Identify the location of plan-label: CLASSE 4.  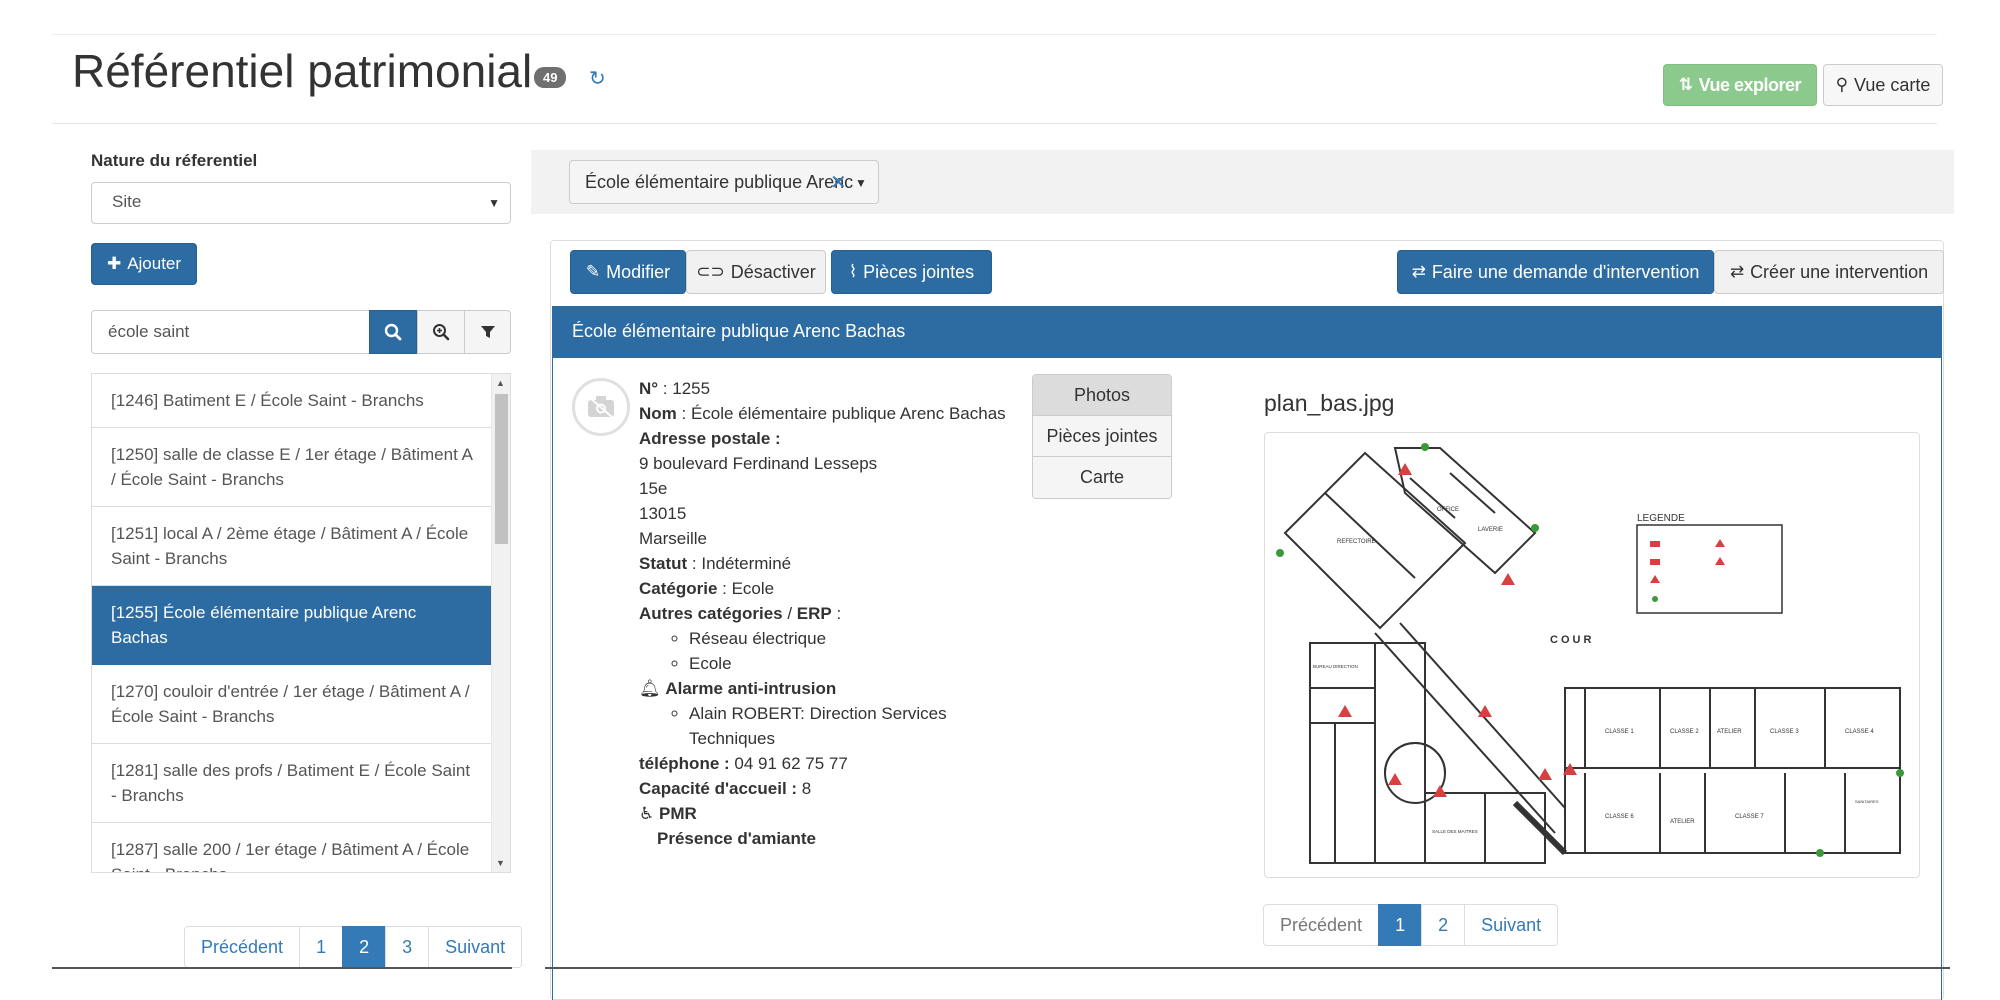
(1859, 732).